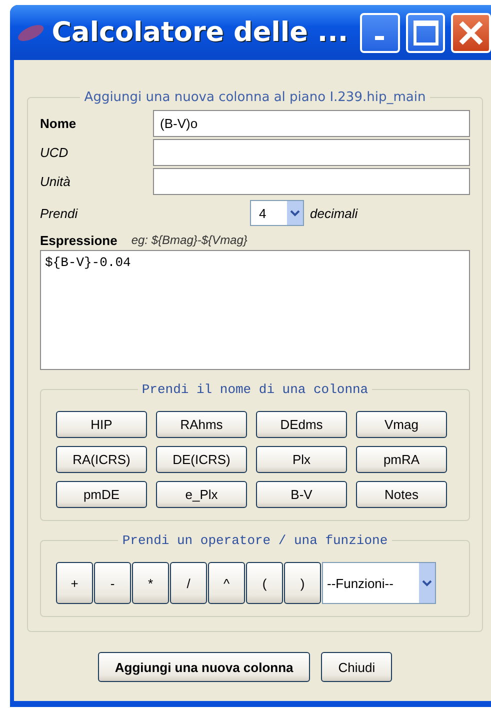 The width and height of the screenshot is (491, 713). What do you see at coordinates (277, 213) in the screenshot?
I see `decimals-select: 4` at bounding box center [277, 213].